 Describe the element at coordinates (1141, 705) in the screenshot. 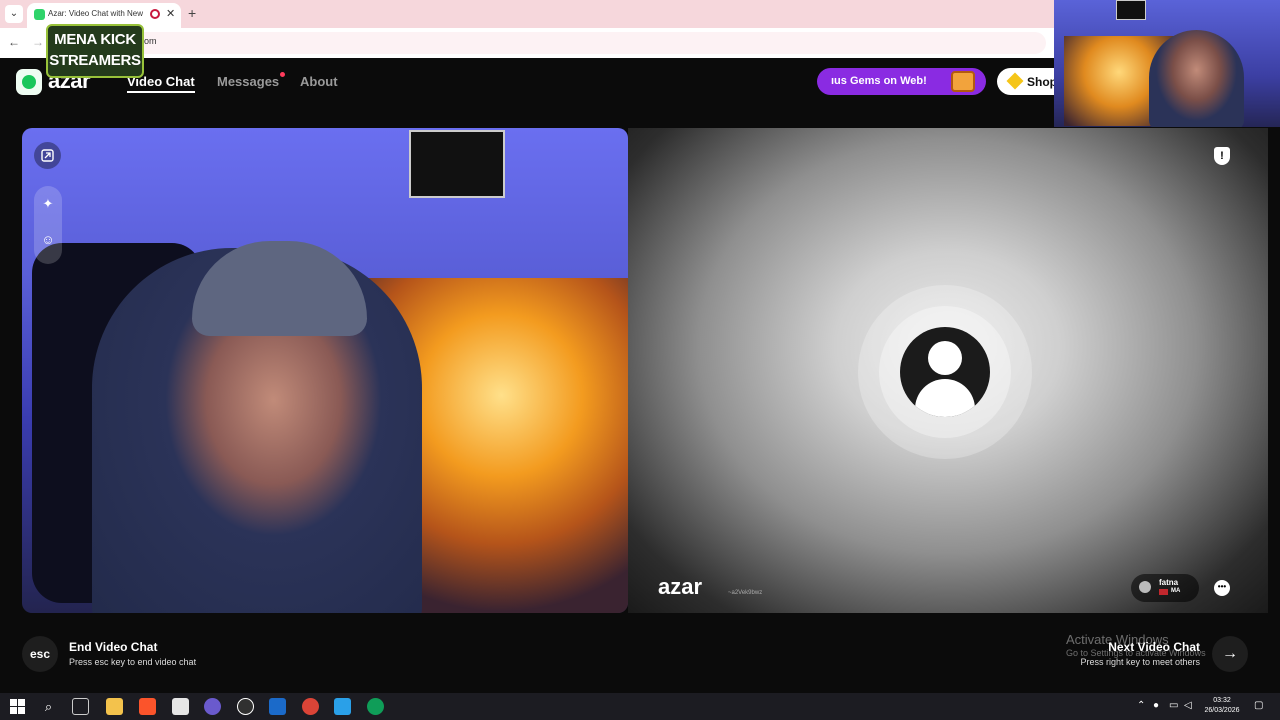

I see `tray-chevron-icon: ⌃` at that location.